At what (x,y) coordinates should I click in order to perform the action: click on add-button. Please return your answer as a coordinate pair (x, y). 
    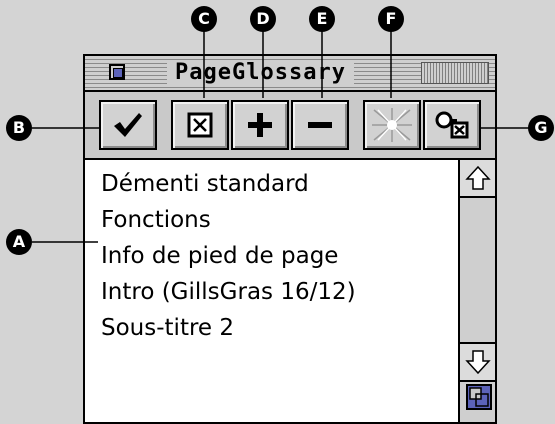
    Looking at the image, I should click on (260, 125).